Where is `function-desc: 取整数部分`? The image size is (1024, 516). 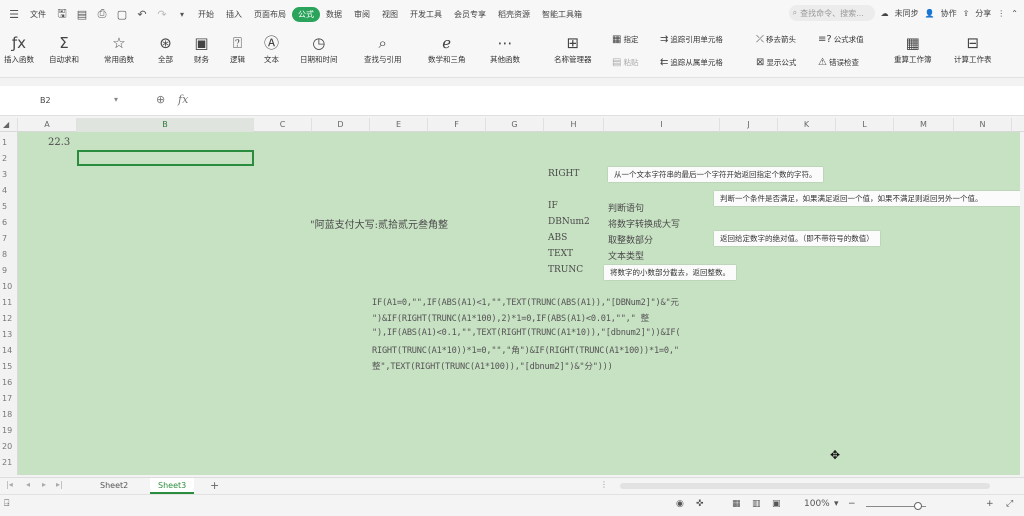
function-desc: 取整数部分 is located at coordinates (630, 239).